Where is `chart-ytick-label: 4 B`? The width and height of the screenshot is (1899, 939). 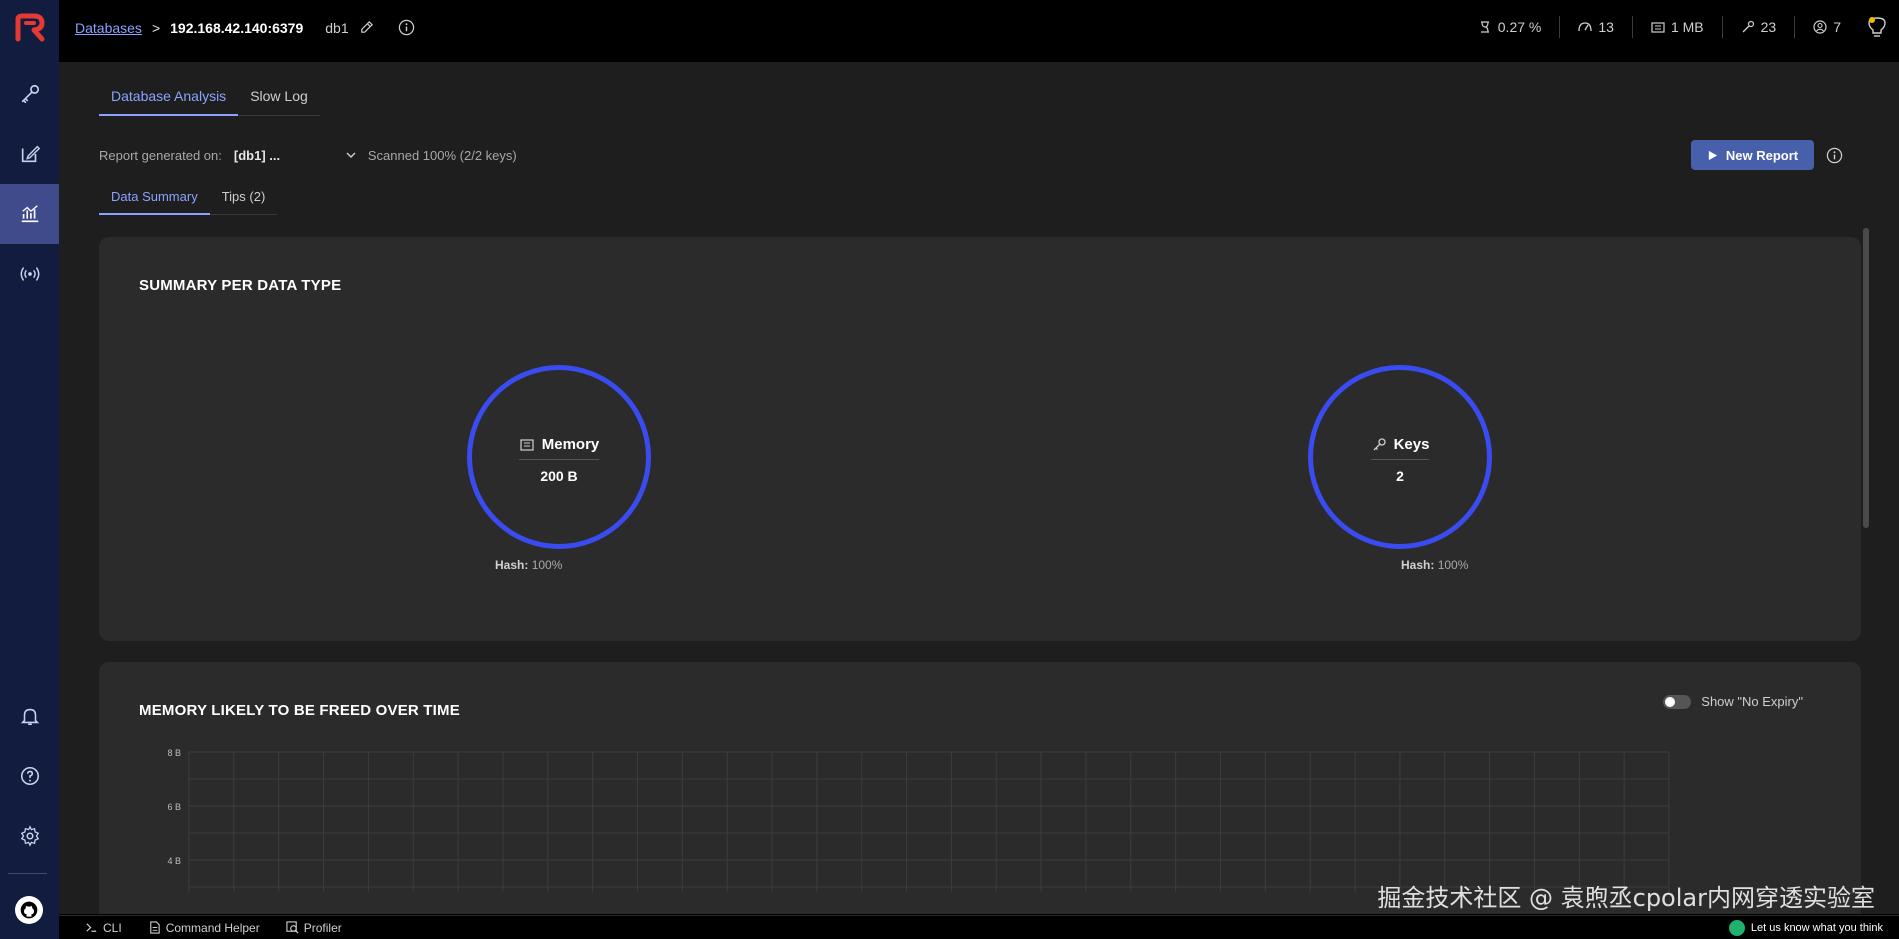
chart-ytick-label: 4 B is located at coordinates (174, 861).